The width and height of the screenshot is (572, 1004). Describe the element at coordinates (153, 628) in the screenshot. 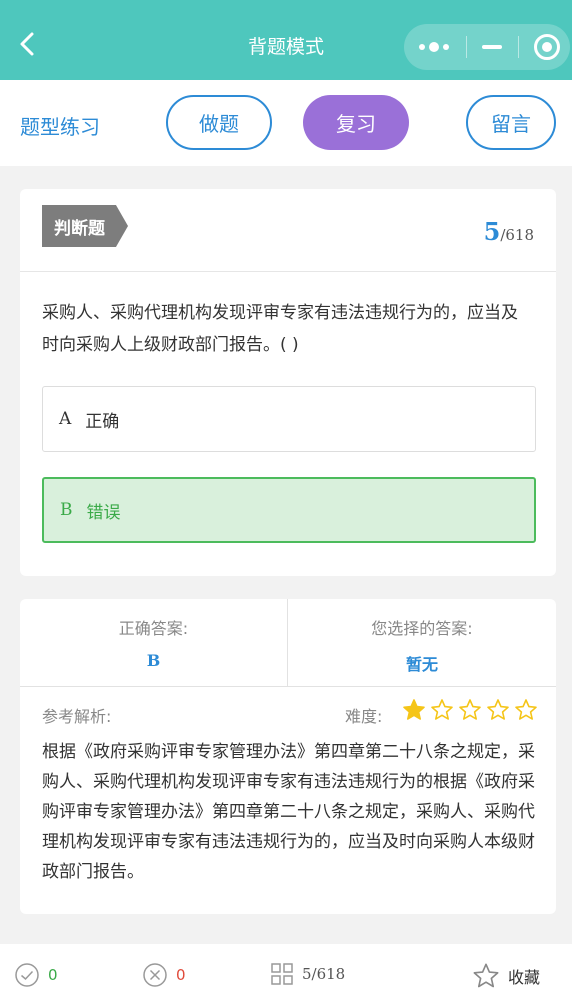

I see `correct-answer-title: 正确答案:` at that location.